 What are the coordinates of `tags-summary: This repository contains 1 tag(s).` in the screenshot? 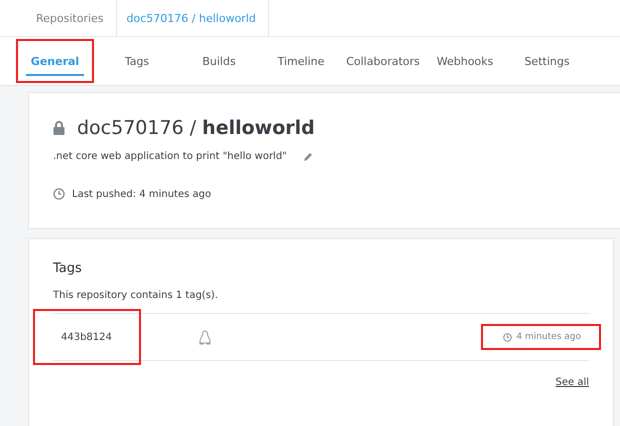 It's located at (136, 295).